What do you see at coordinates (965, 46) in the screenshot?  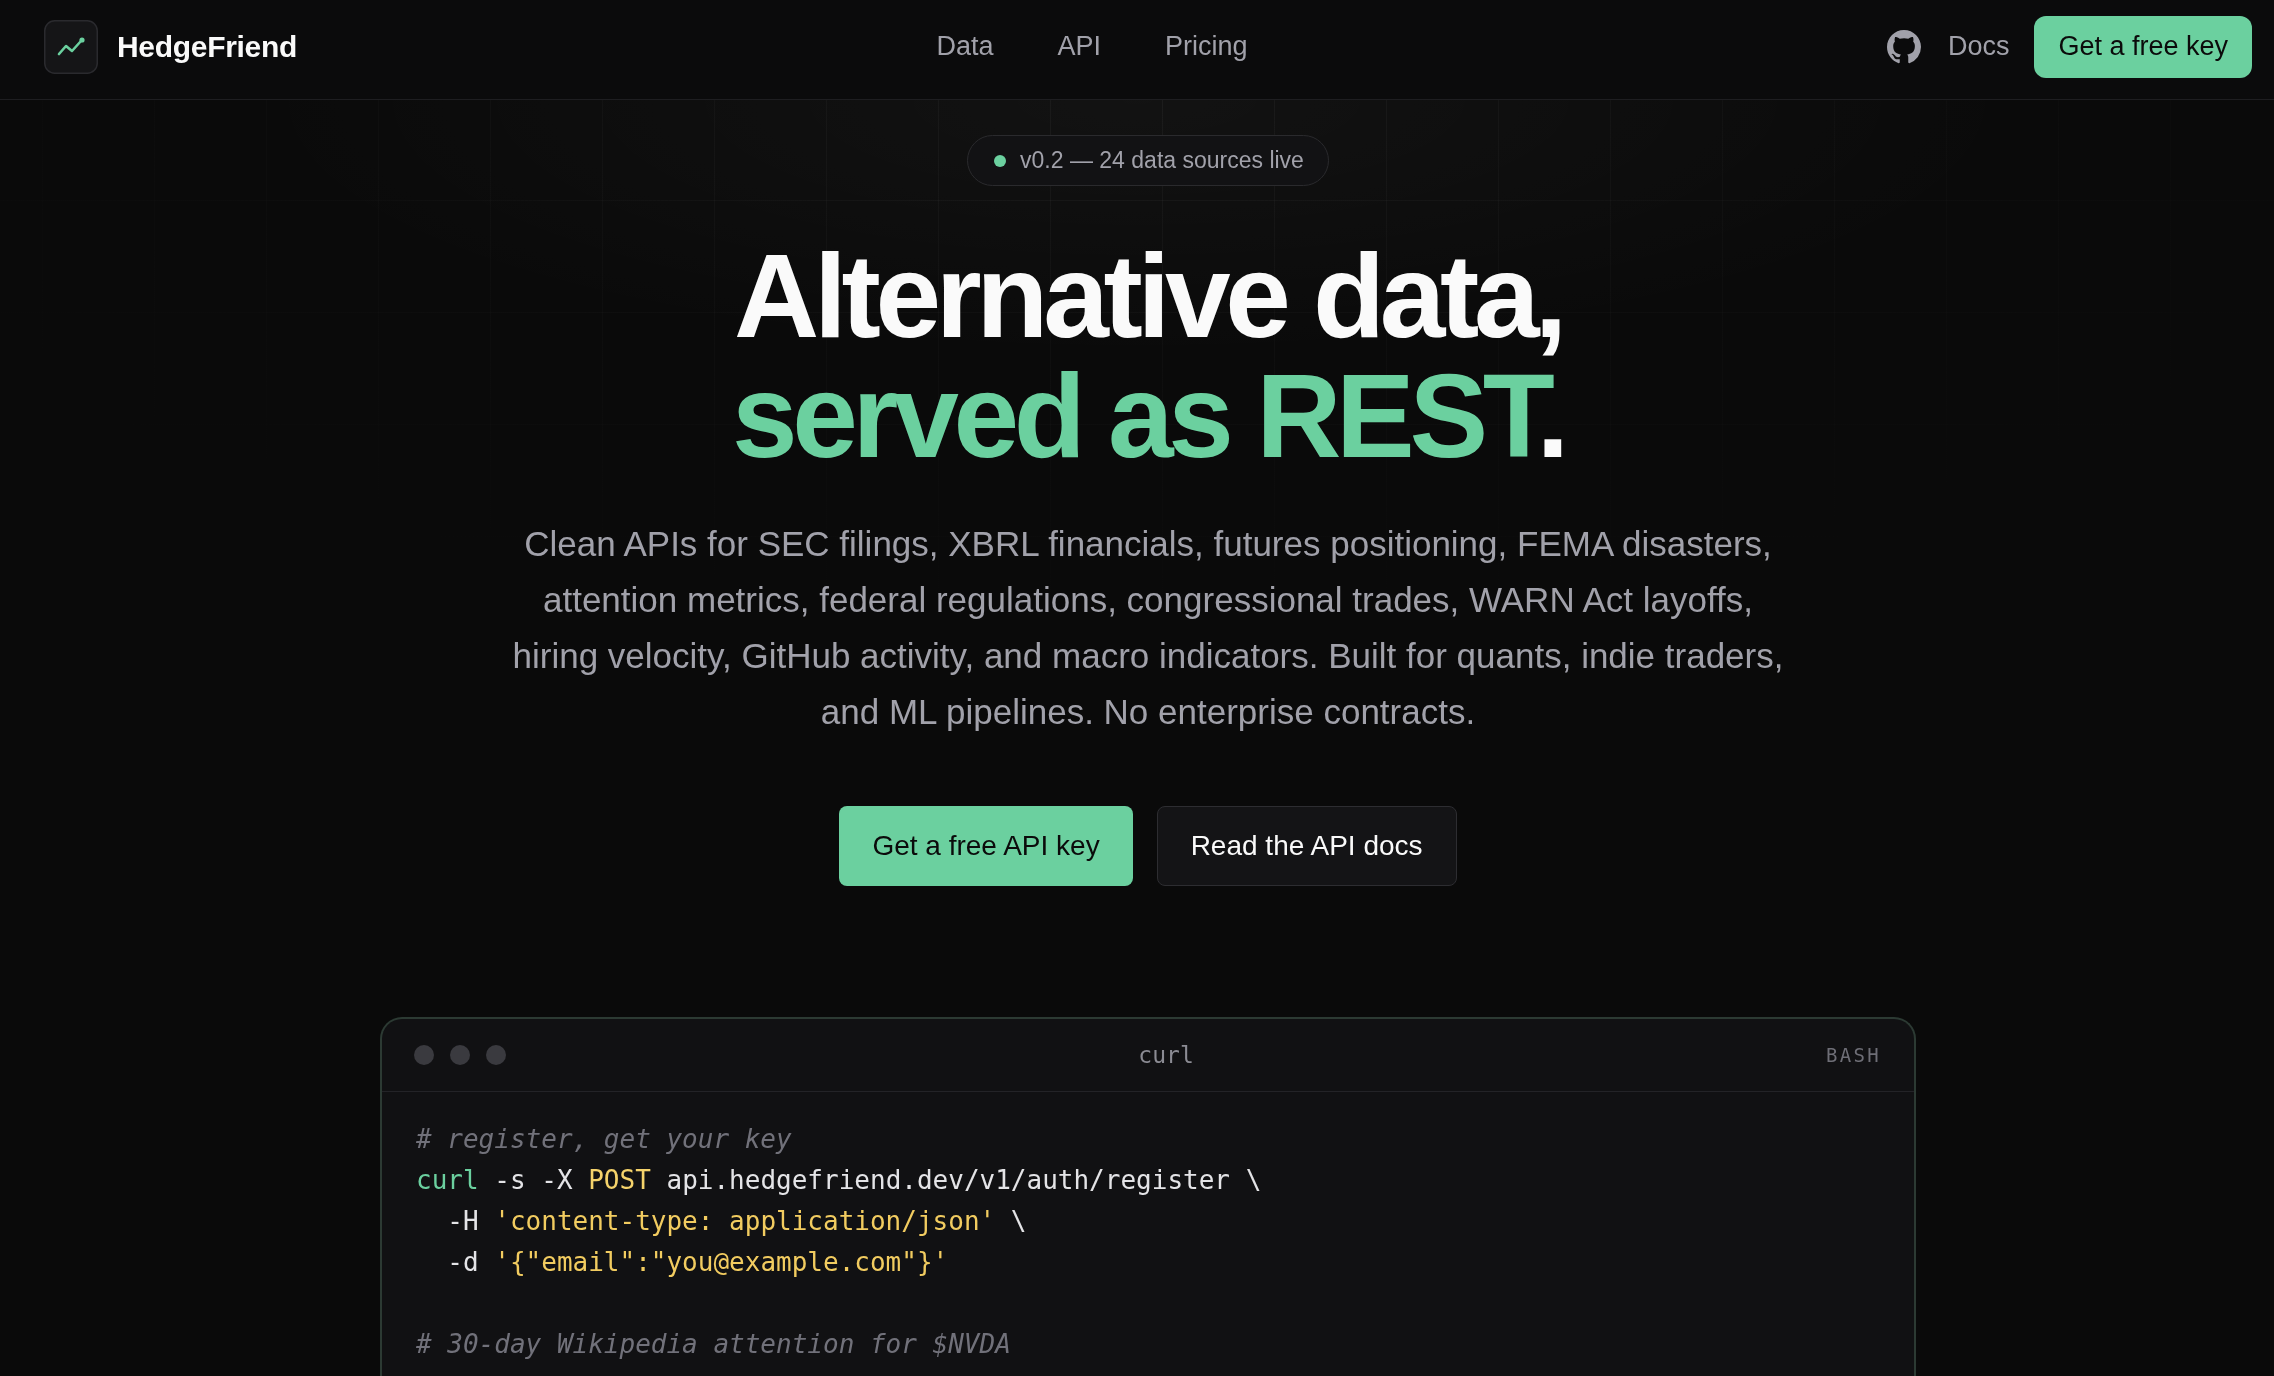 I see `nav-link: Data` at bounding box center [965, 46].